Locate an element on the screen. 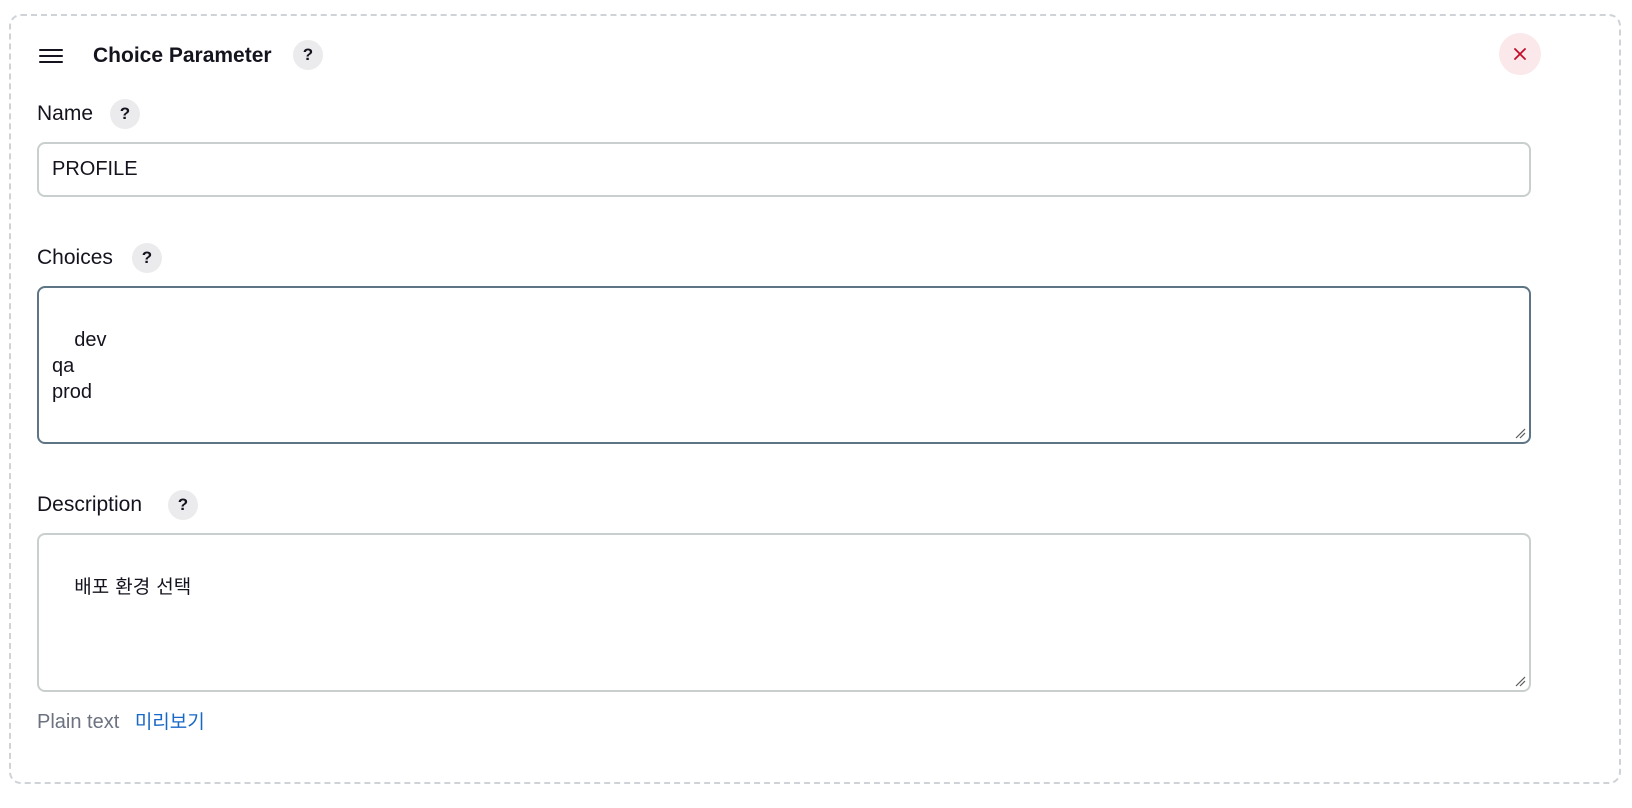 Image resolution: width=1632 pixels, height=808 pixels. choices-text: dev qa prod is located at coordinates (79, 366).